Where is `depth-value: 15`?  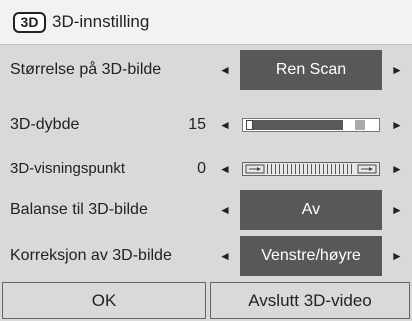
depth-value: 15 is located at coordinates (197, 124).